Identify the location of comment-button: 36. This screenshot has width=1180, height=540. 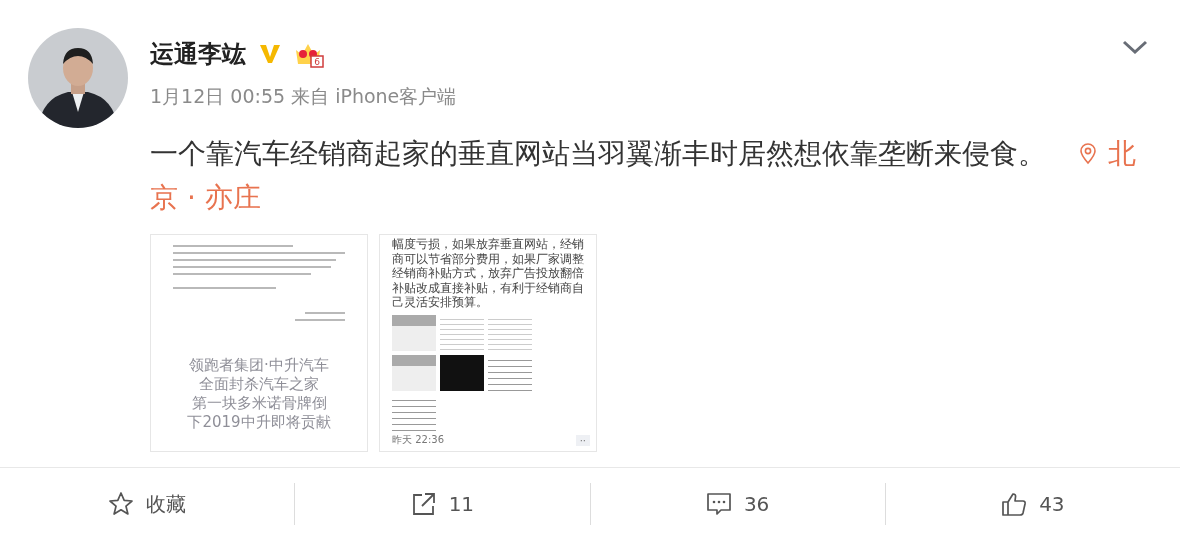
(737, 504).